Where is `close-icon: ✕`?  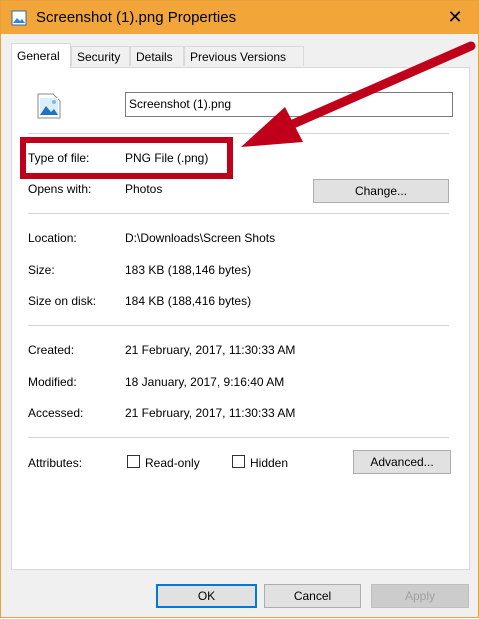
close-icon: ✕ is located at coordinates (455, 17).